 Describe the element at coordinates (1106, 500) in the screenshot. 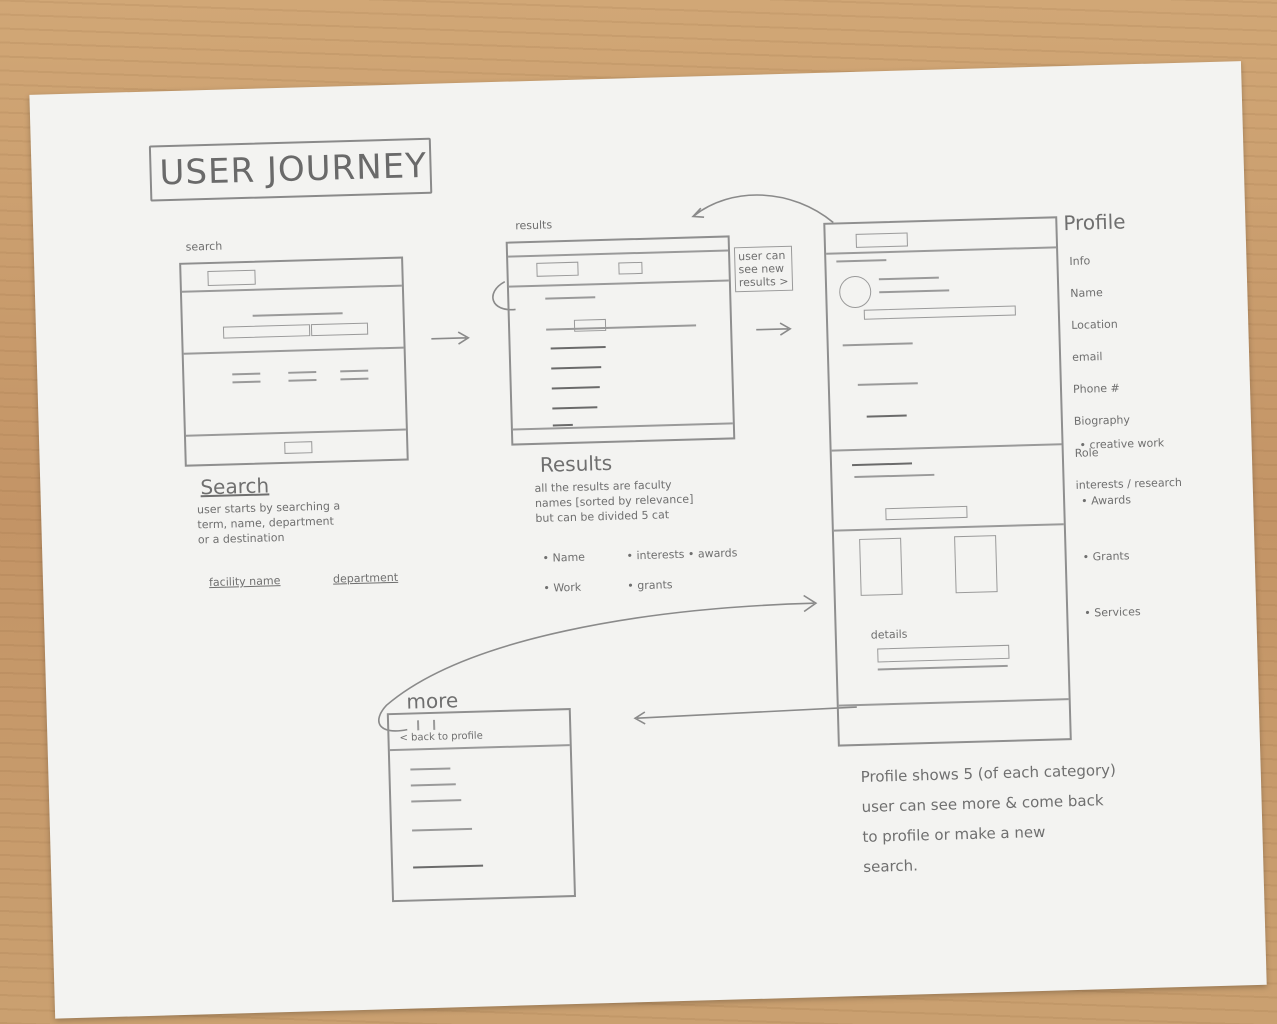

I see `profile-bullet-awards: • Awards` at that location.